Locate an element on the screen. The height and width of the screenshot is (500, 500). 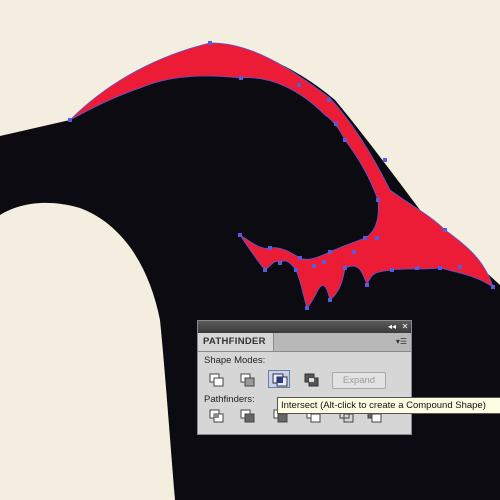
divide-button is located at coordinates (217, 416).